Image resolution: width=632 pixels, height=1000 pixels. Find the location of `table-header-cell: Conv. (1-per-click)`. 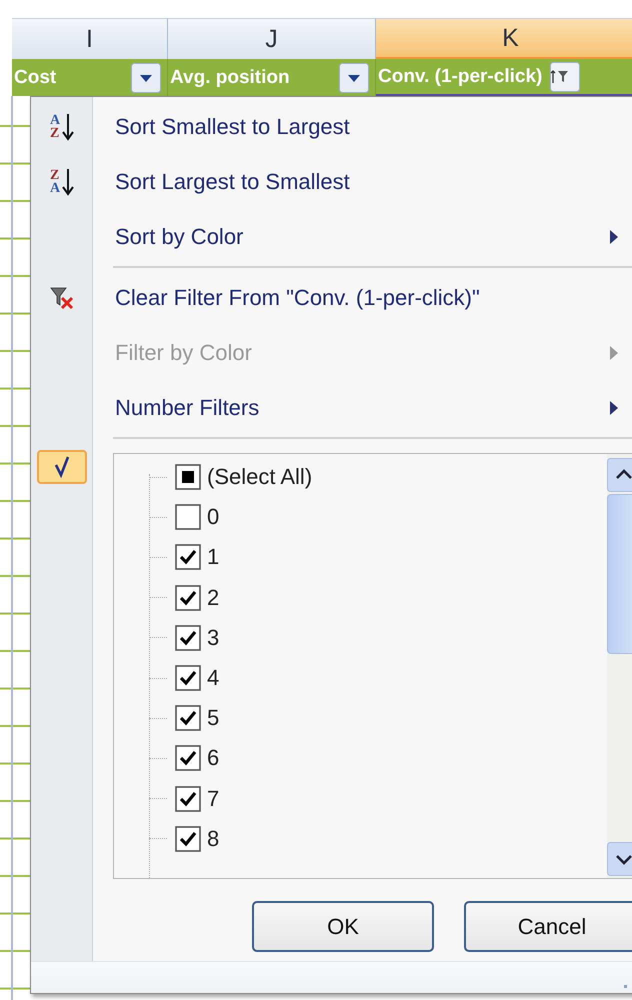

table-header-cell: Conv. (1-per-click) is located at coordinates (460, 77).